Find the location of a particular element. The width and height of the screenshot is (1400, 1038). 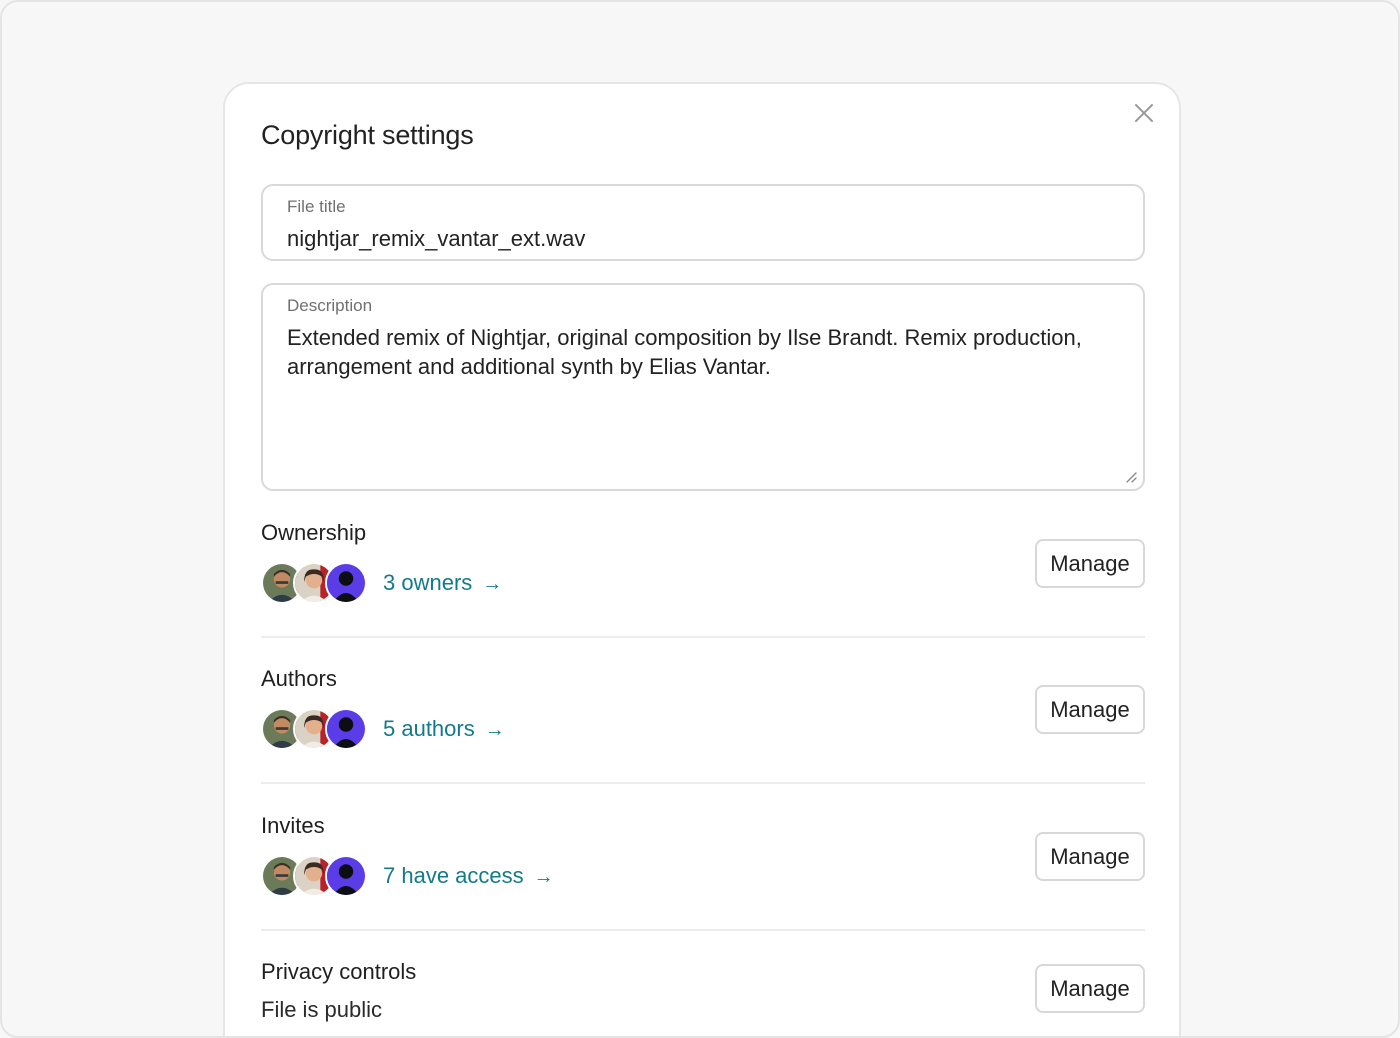

invites-section: Invites 7 have access → Manage is located at coordinates (703, 858).